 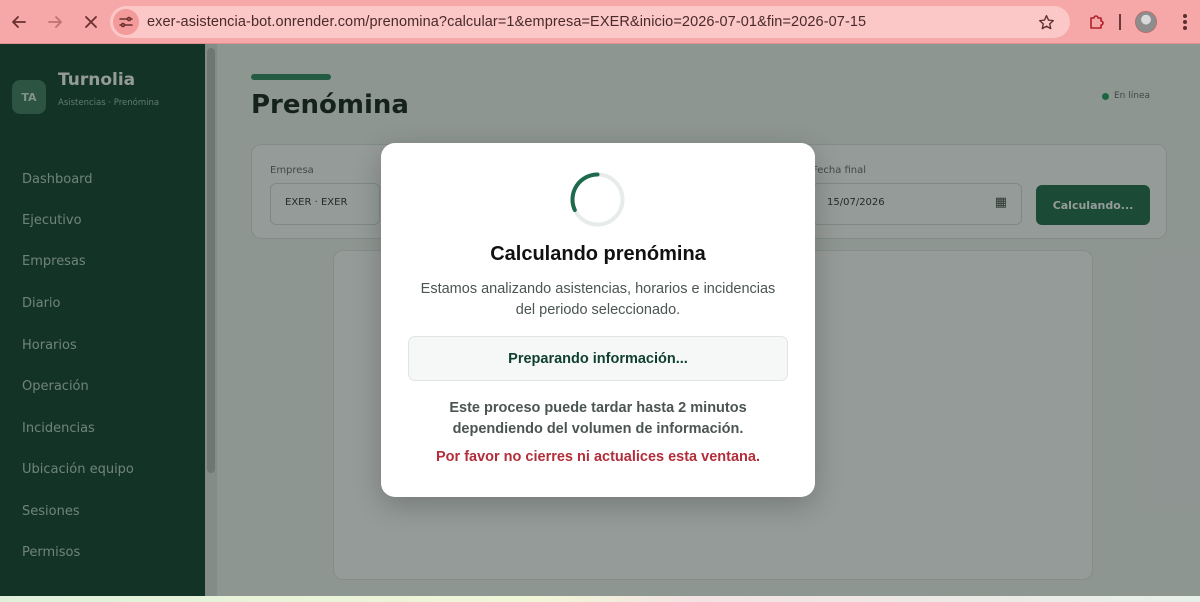 What do you see at coordinates (1120, 22) in the screenshot?
I see `toolbar-separator` at bounding box center [1120, 22].